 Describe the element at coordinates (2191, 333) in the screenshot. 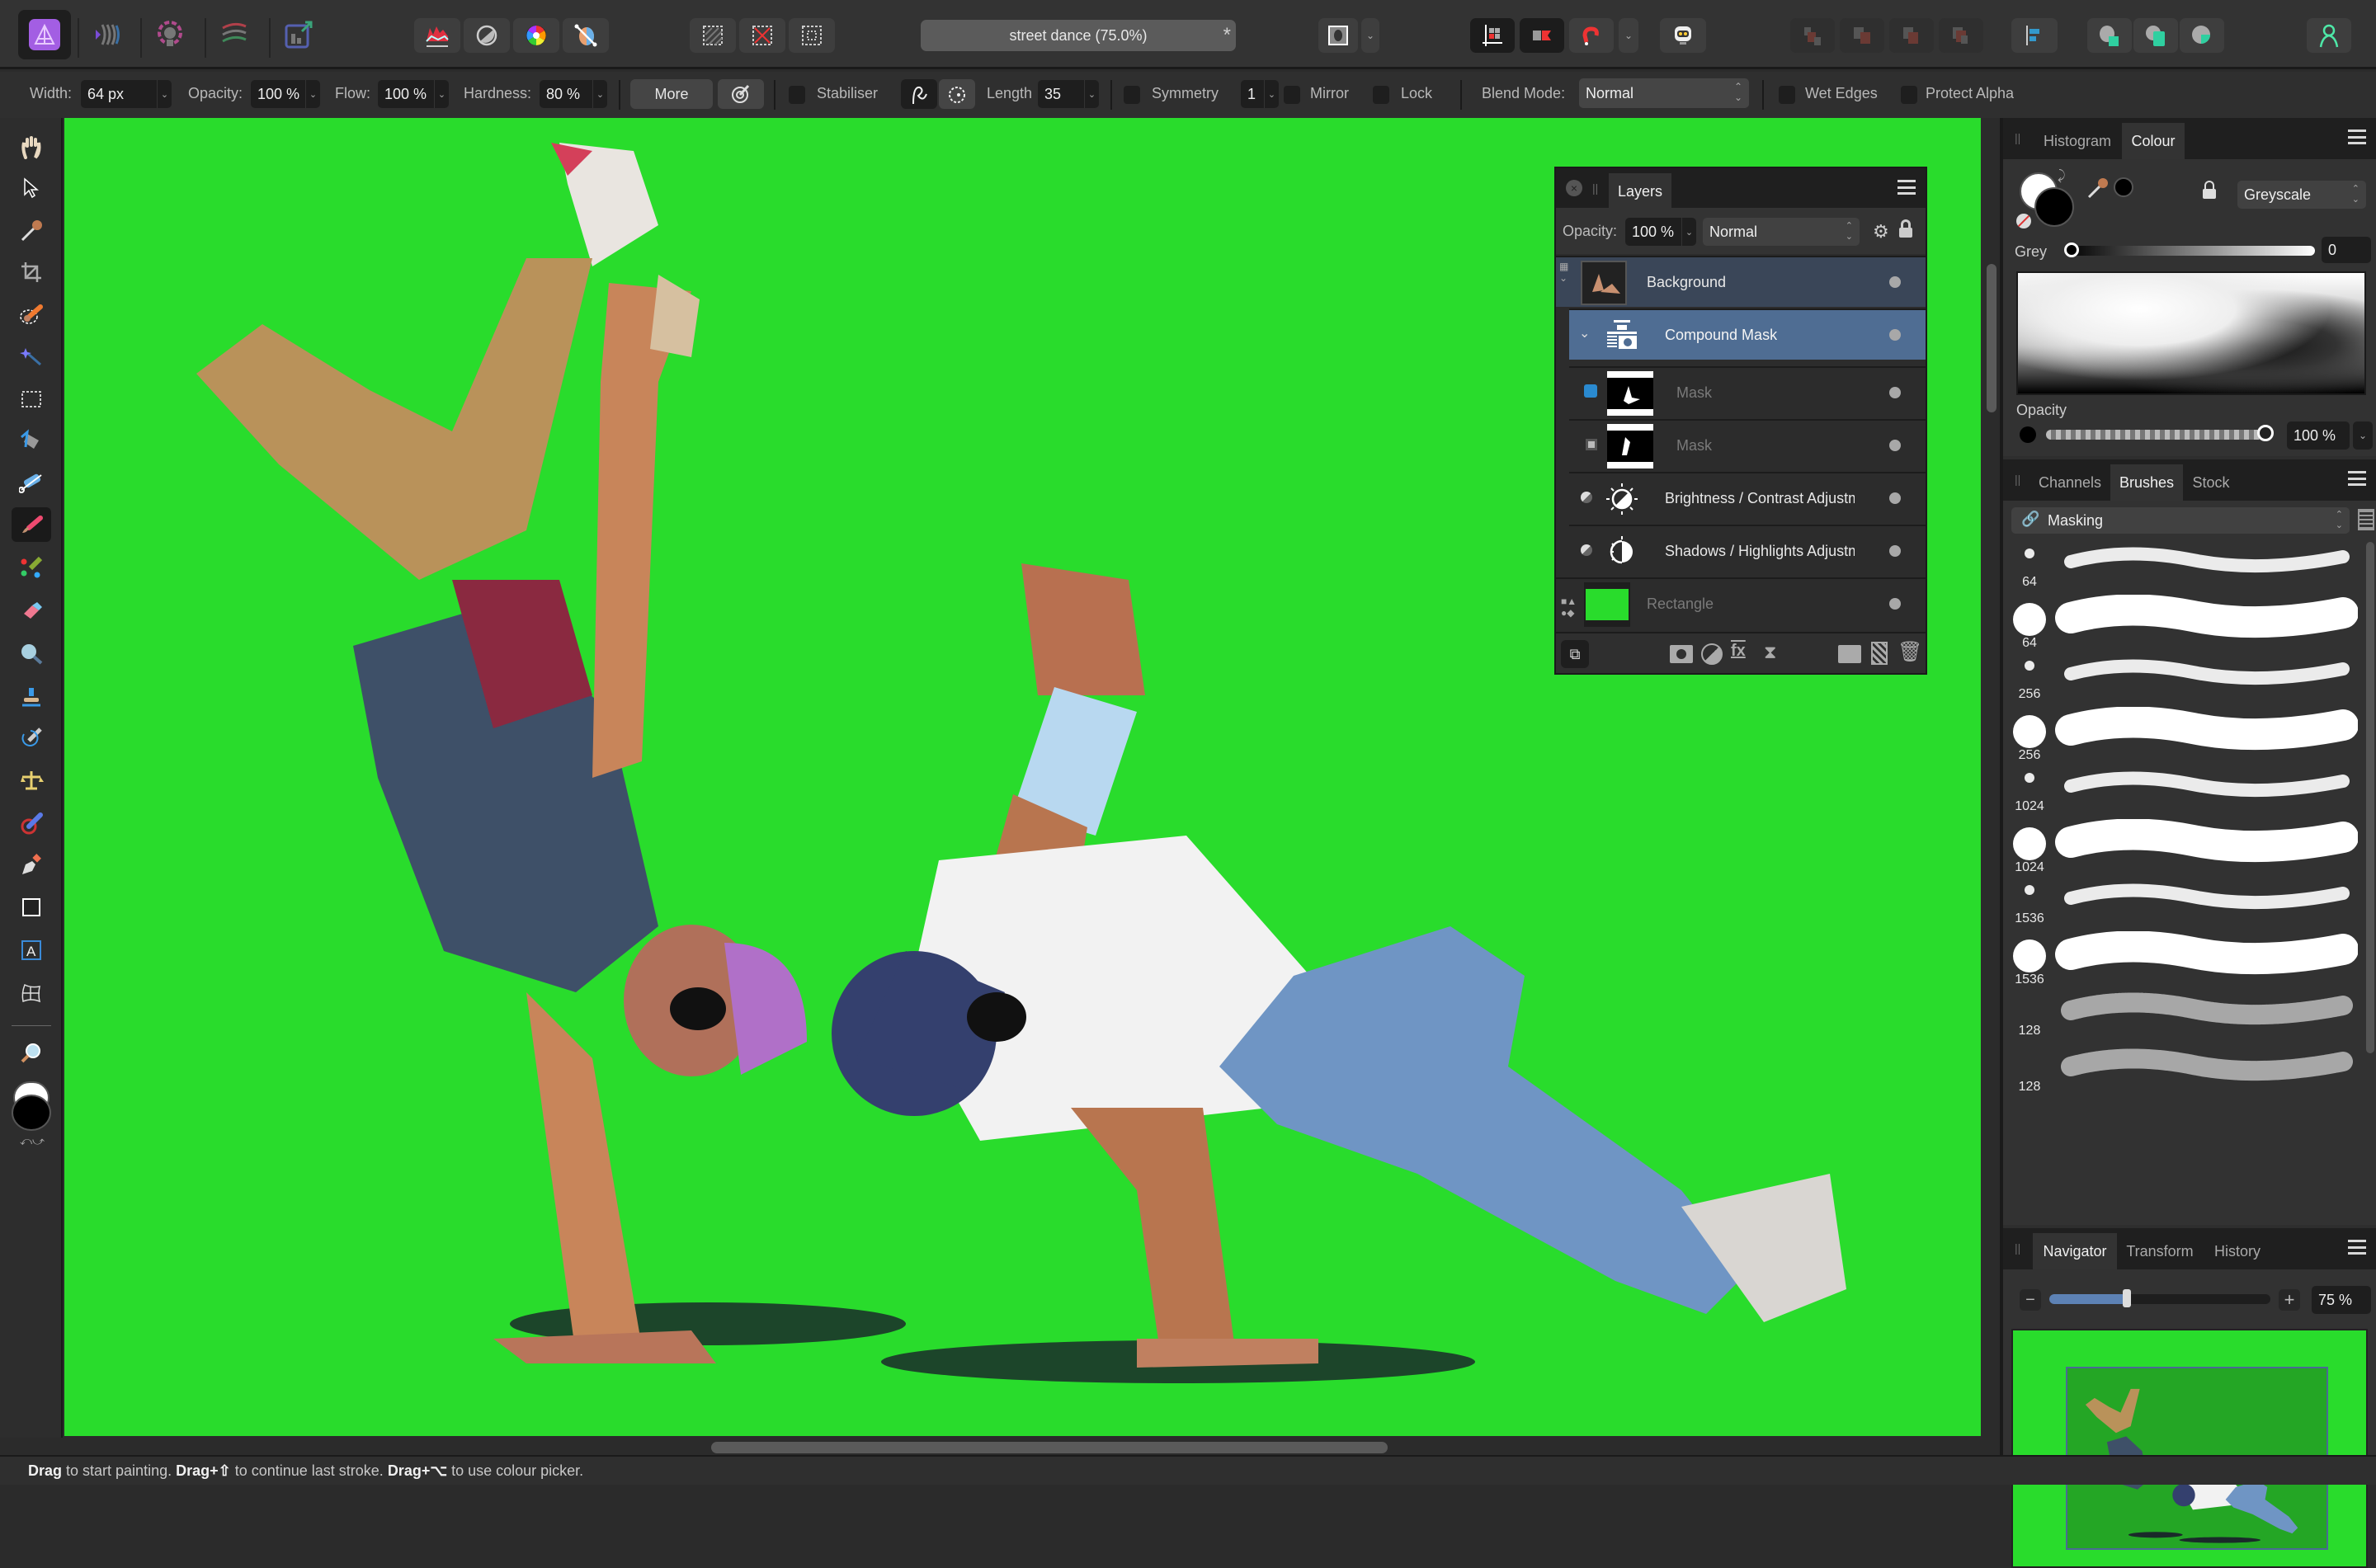

I see `colour-picker-box` at that location.